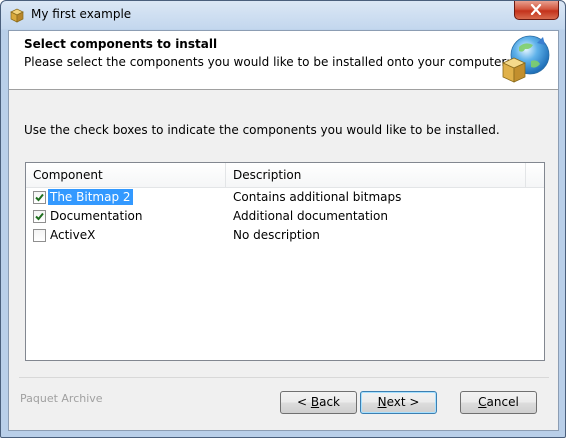  I want to click on component-name: Documentation, so click(96, 216).